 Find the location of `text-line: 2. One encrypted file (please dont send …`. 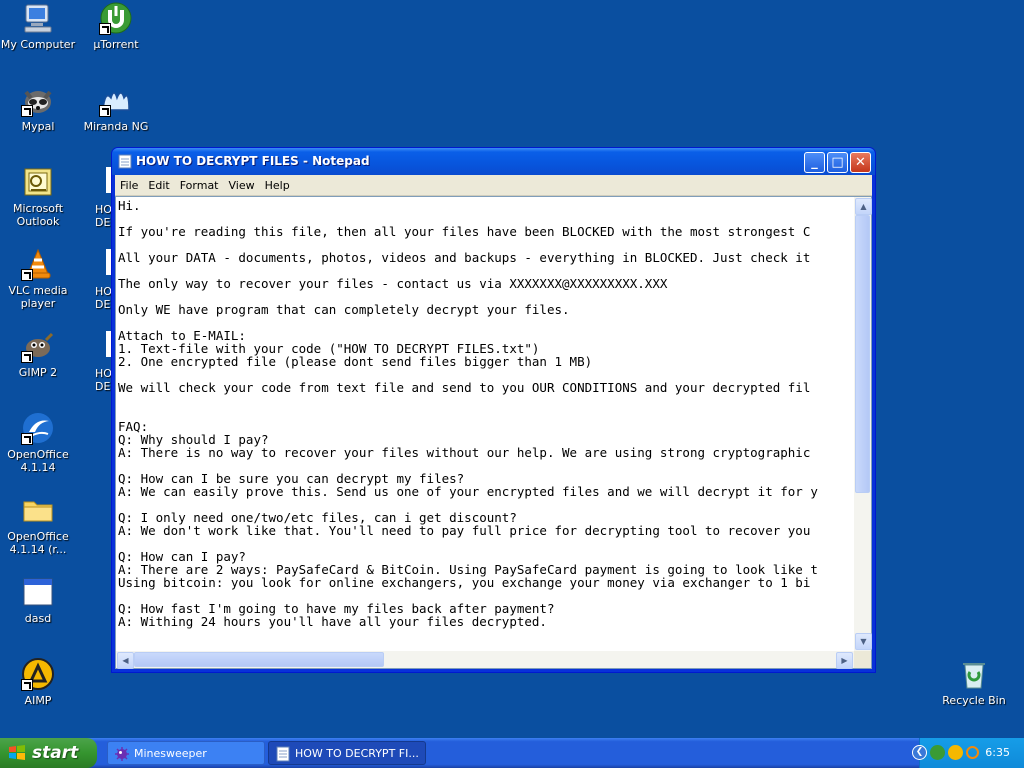

text-line: 2. One encrypted file (please dont send … is located at coordinates (355, 361).